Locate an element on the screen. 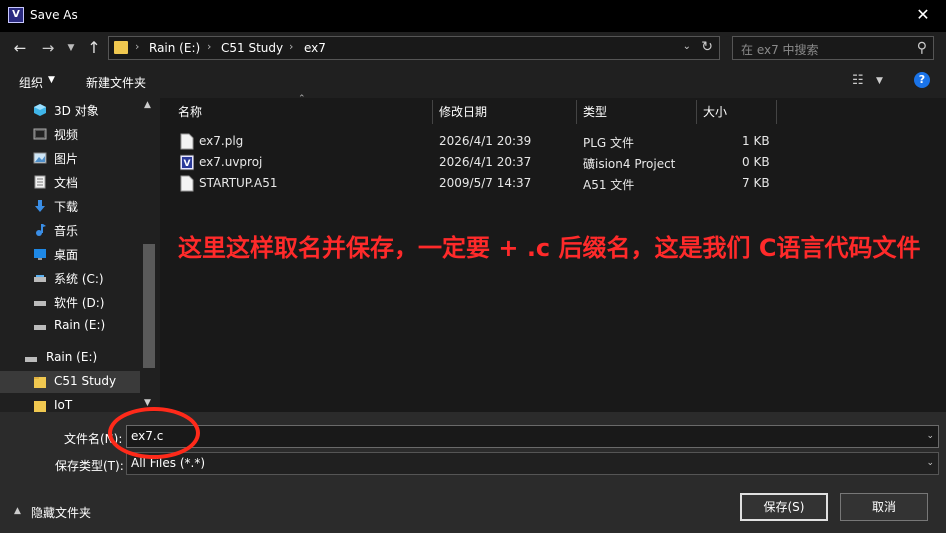 The height and width of the screenshot is (533, 946). column-header-type: 类型 is located at coordinates (595, 112).